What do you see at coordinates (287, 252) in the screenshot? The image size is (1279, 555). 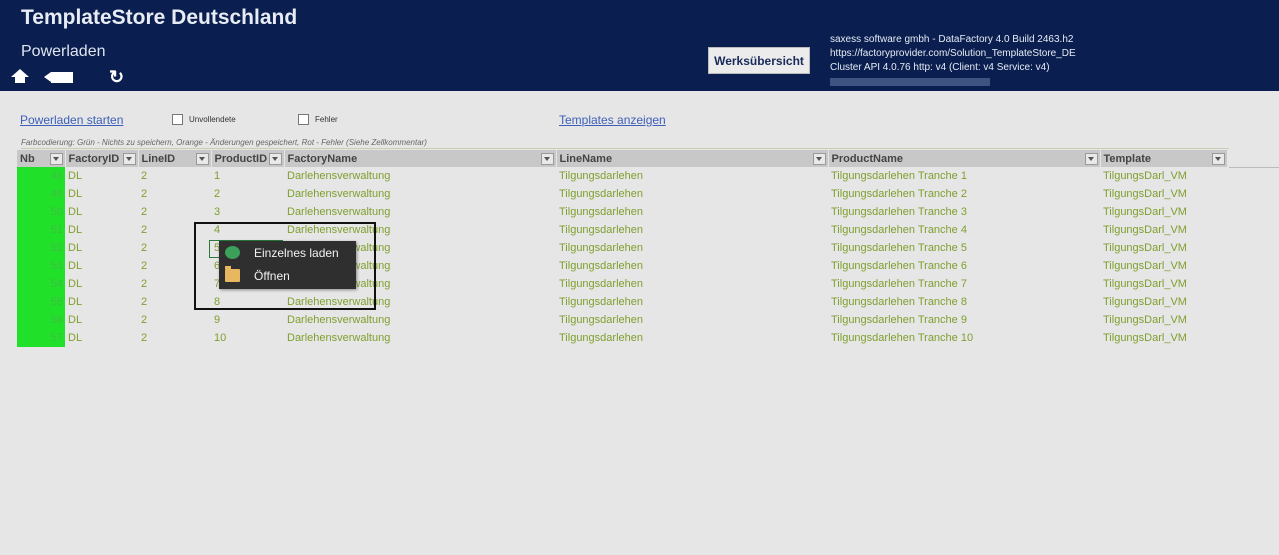 I see `context-menu-item: Einzelnes laden` at bounding box center [287, 252].